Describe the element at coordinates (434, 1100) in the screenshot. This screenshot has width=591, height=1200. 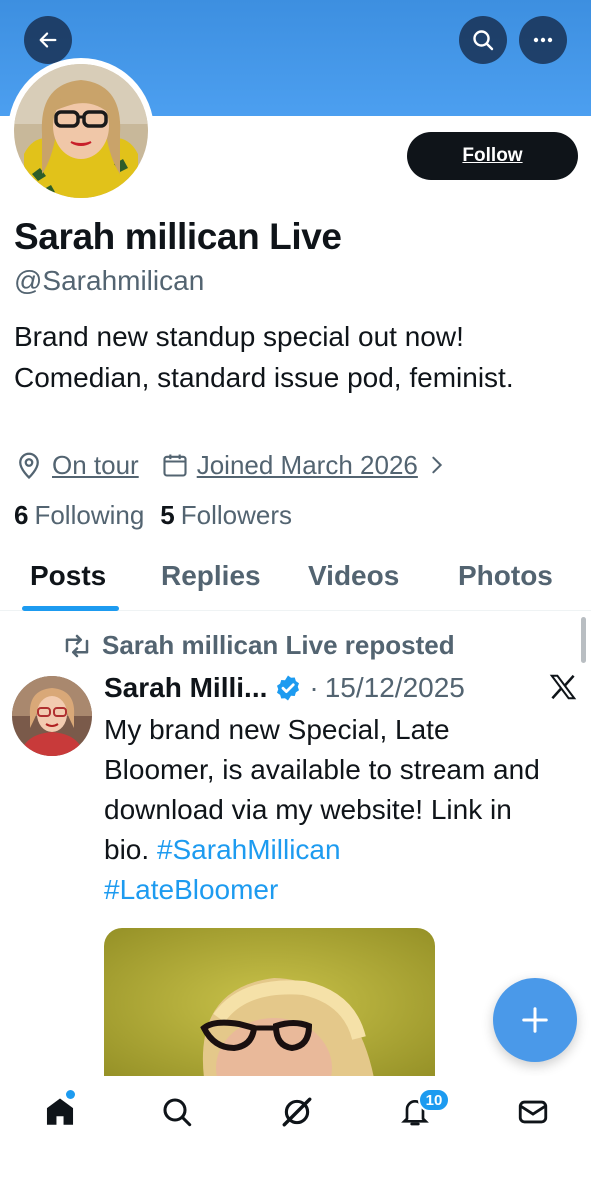
I see `notification-badge: 10` at that location.